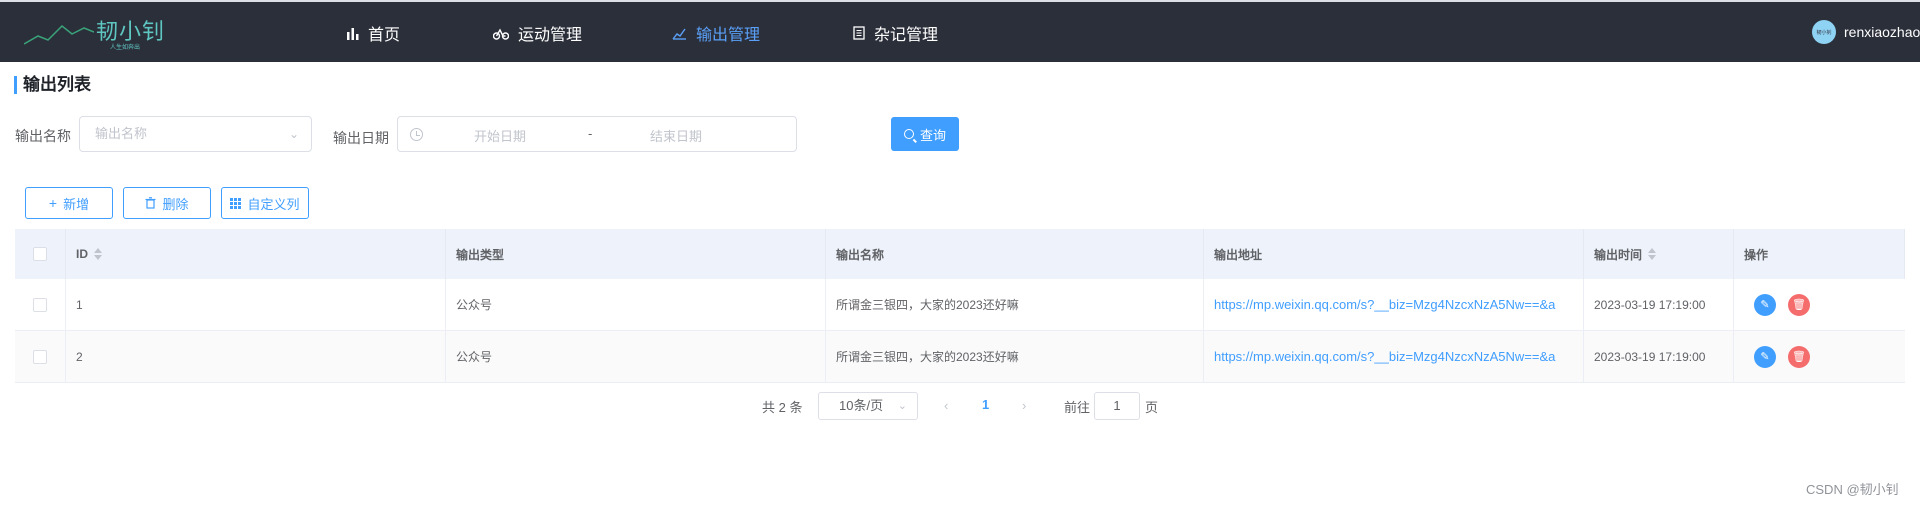 This screenshot has height=505, width=1920. I want to click on header-type-label: 输出类型, so click(480, 254).